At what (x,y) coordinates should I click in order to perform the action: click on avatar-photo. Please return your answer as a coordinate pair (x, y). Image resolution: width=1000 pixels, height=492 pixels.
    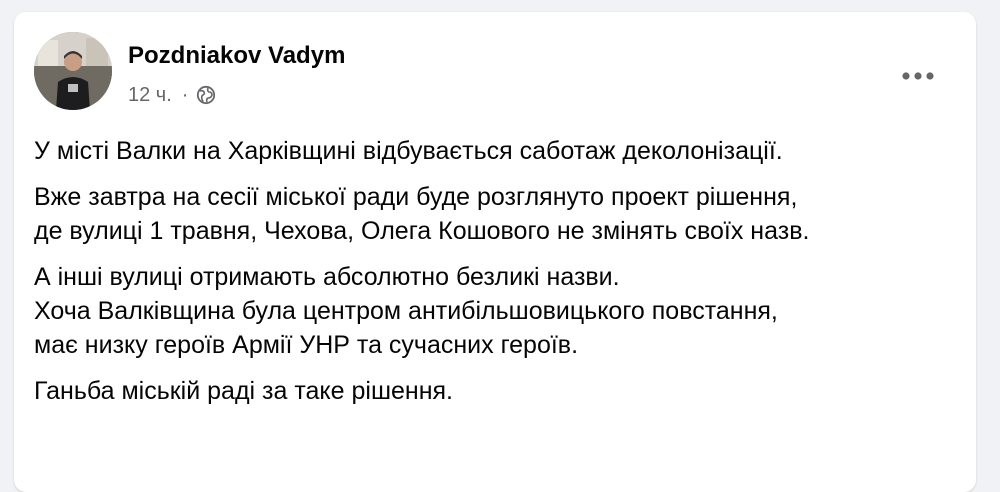
    Looking at the image, I should click on (73, 71).